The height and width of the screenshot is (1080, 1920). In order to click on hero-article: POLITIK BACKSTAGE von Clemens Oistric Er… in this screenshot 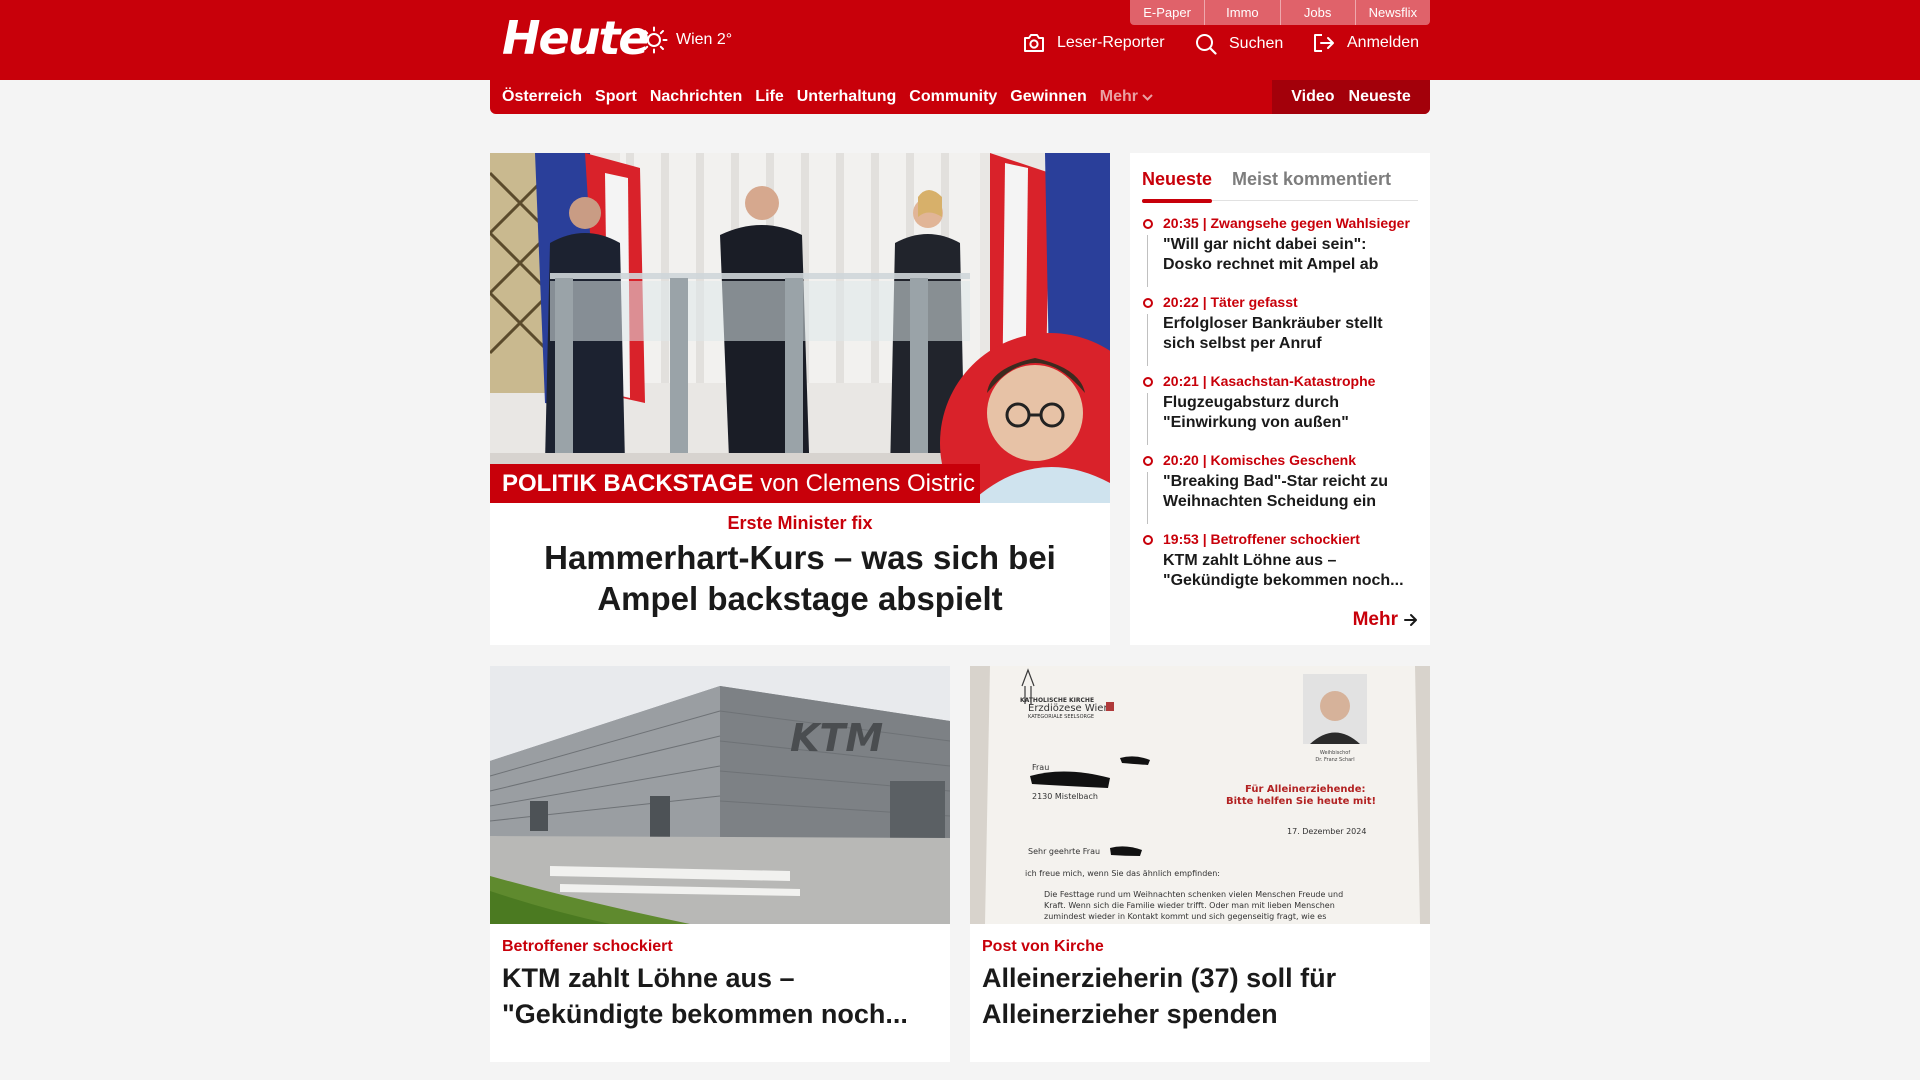, I will do `click(800, 399)`.